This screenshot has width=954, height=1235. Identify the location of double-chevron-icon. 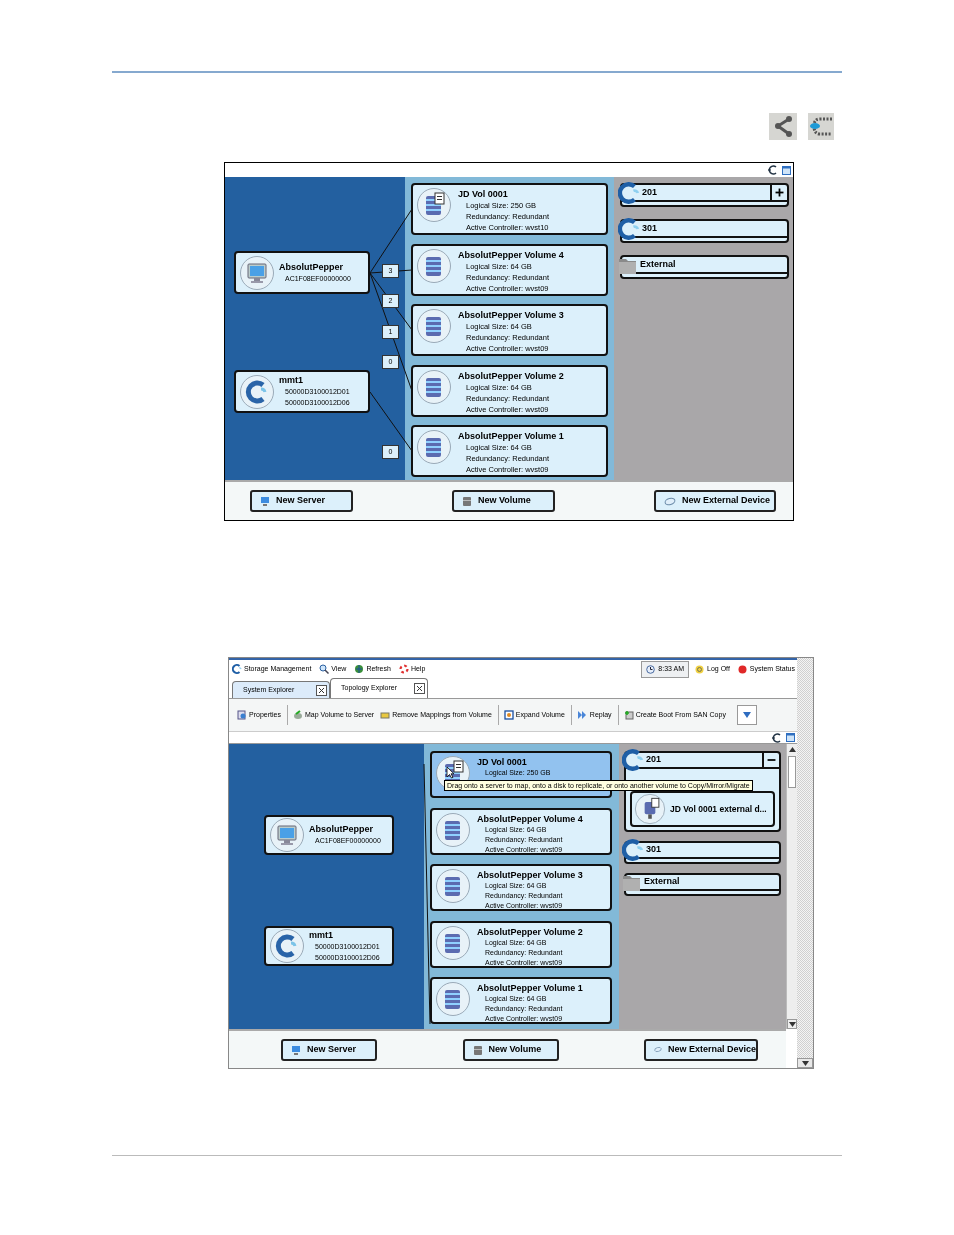
(582, 715).